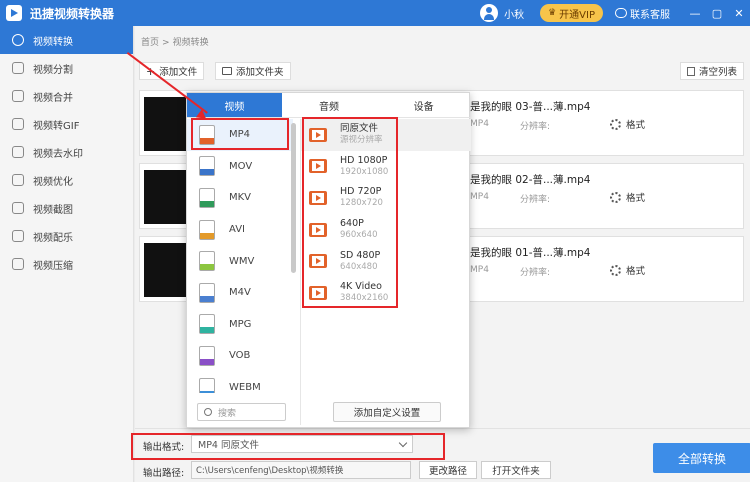 The height and width of the screenshot is (482, 750). Describe the element at coordinates (58, 154) in the screenshot. I see `sidebar-item-label: 视频去水印` at that location.